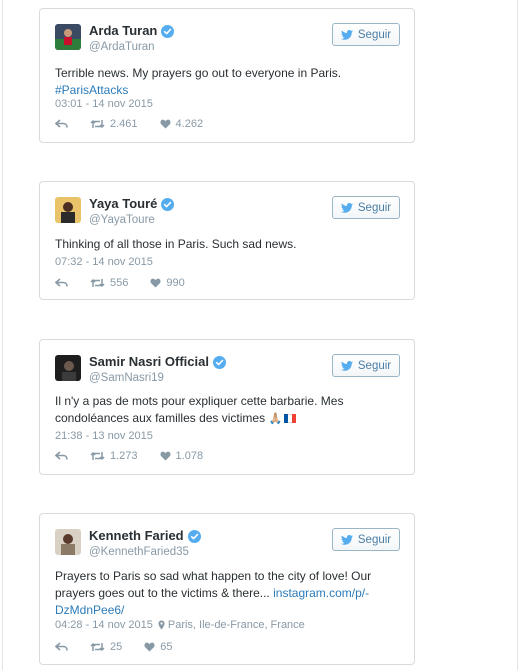 The height and width of the screenshot is (670, 521). I want to click on tweet-actions: 25 65, so click(125, 647).